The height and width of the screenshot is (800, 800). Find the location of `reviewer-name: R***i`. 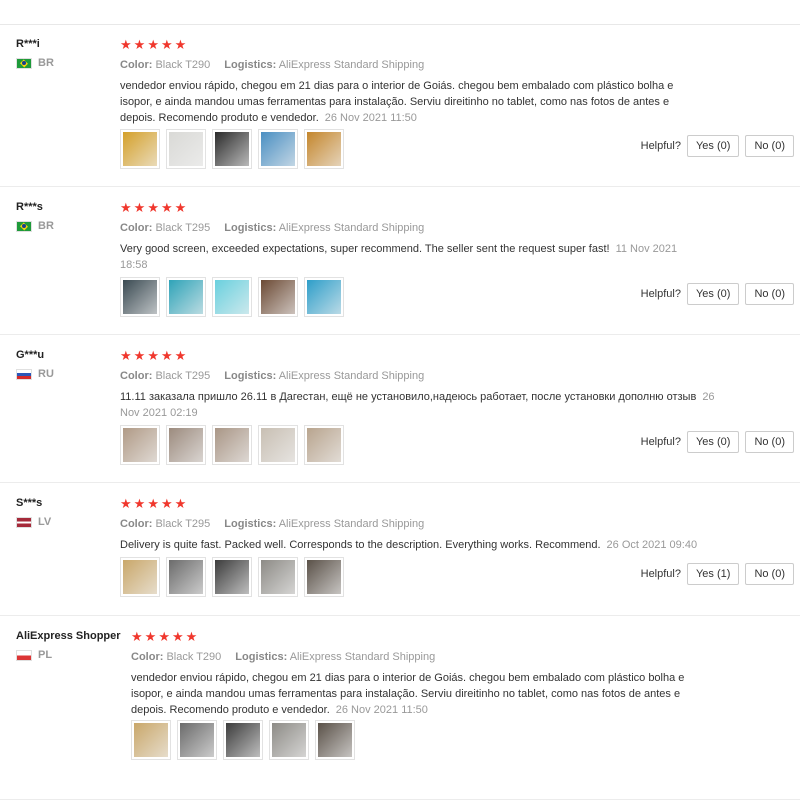

reviewer-name: R***i is located at coordinates (28, 44).